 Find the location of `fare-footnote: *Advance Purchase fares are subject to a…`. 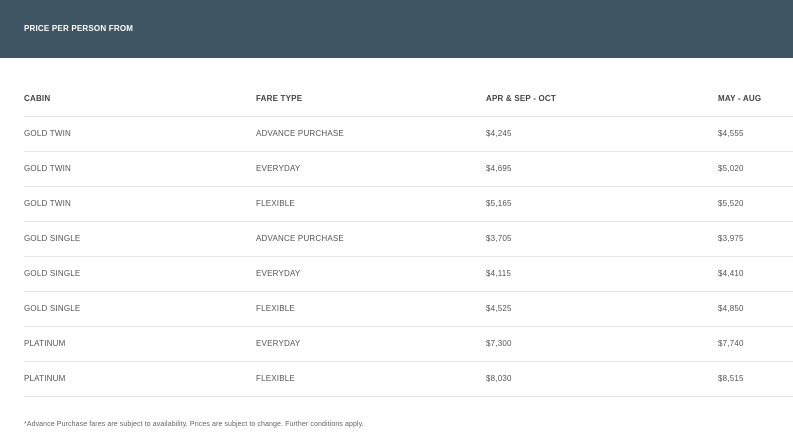

fare-footnote: *Advance Purchase fares are subject to a… is located at coordinates (194, 424).